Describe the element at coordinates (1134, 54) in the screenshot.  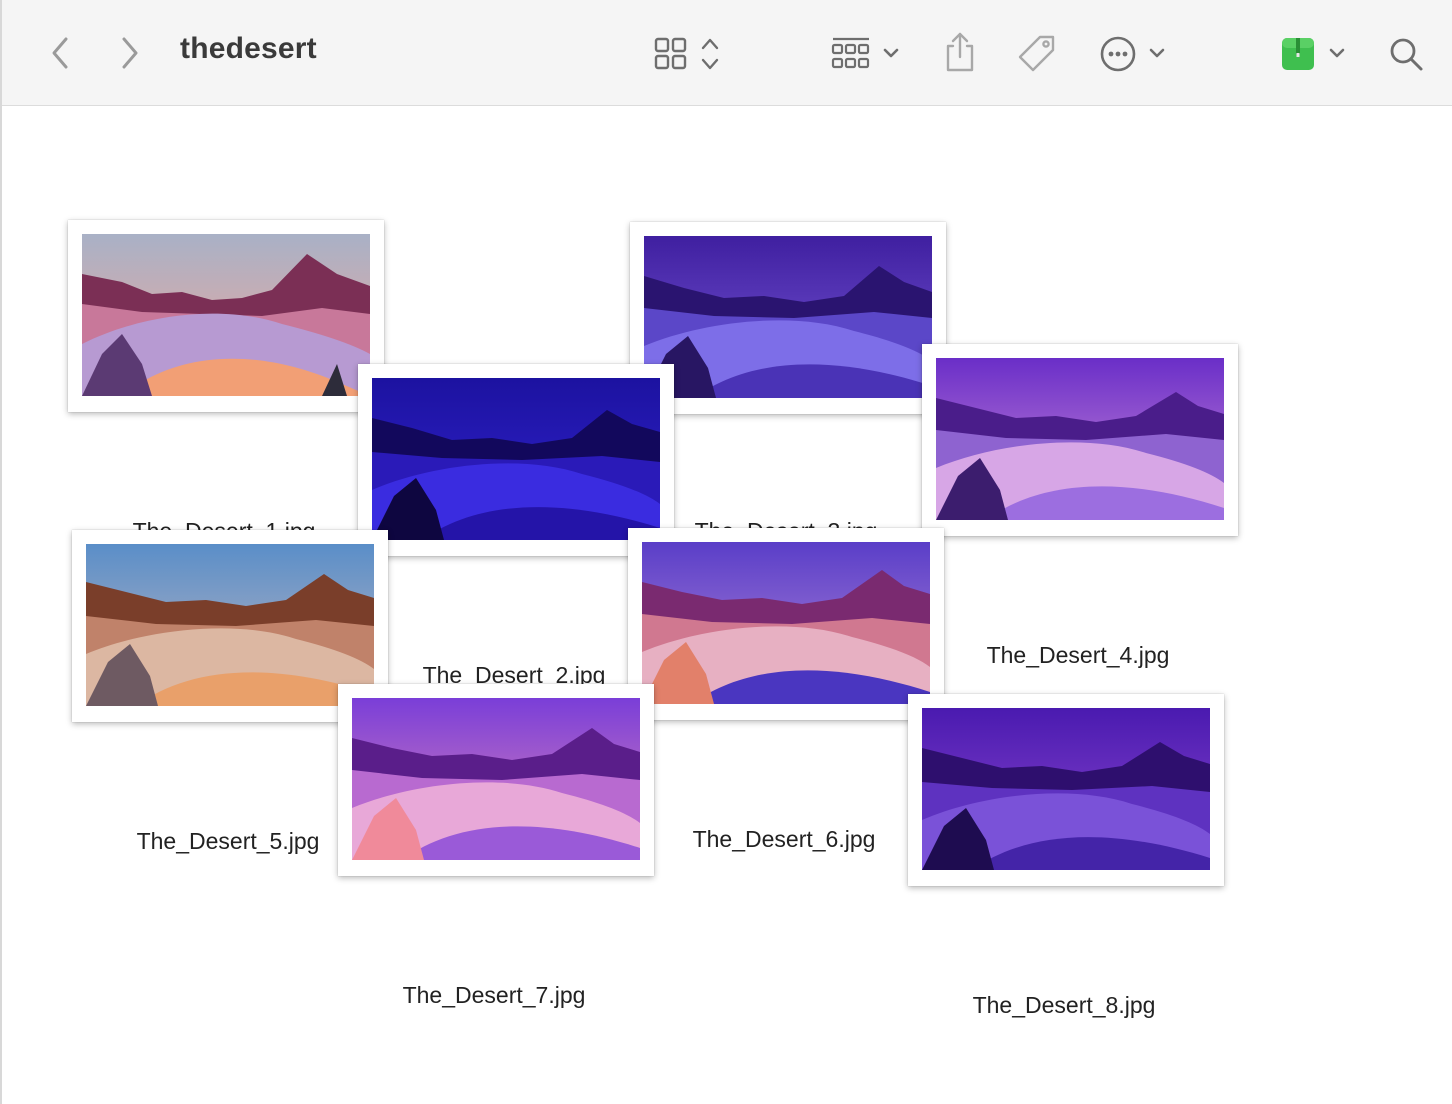
I see `ellipsis-circle-icon` at that location.